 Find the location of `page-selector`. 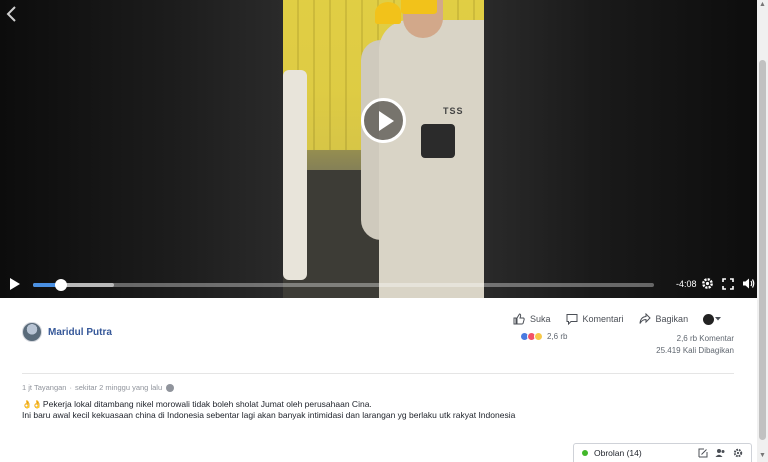

page-selector is located at coordinates (712, 319).